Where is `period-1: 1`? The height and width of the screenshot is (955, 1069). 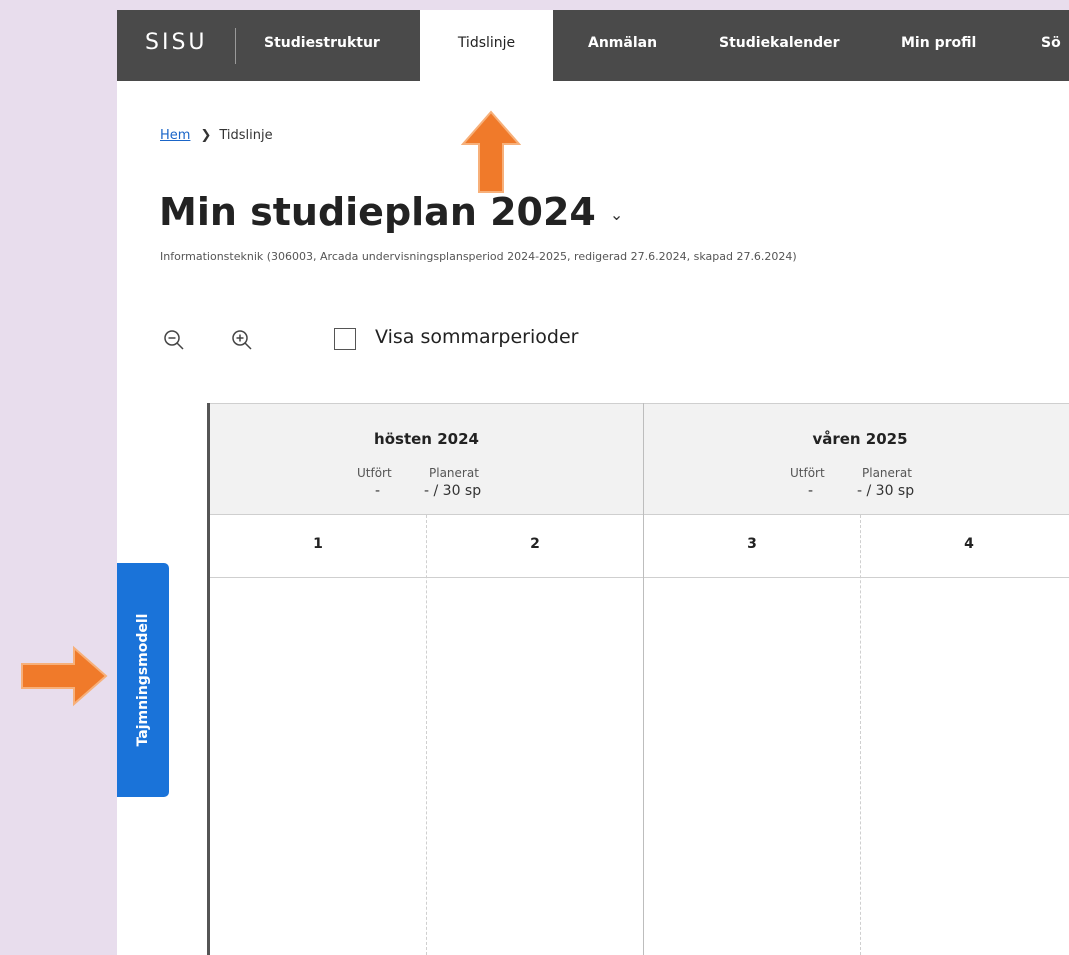
period-1: 1 is located at coordinates (318, 544).